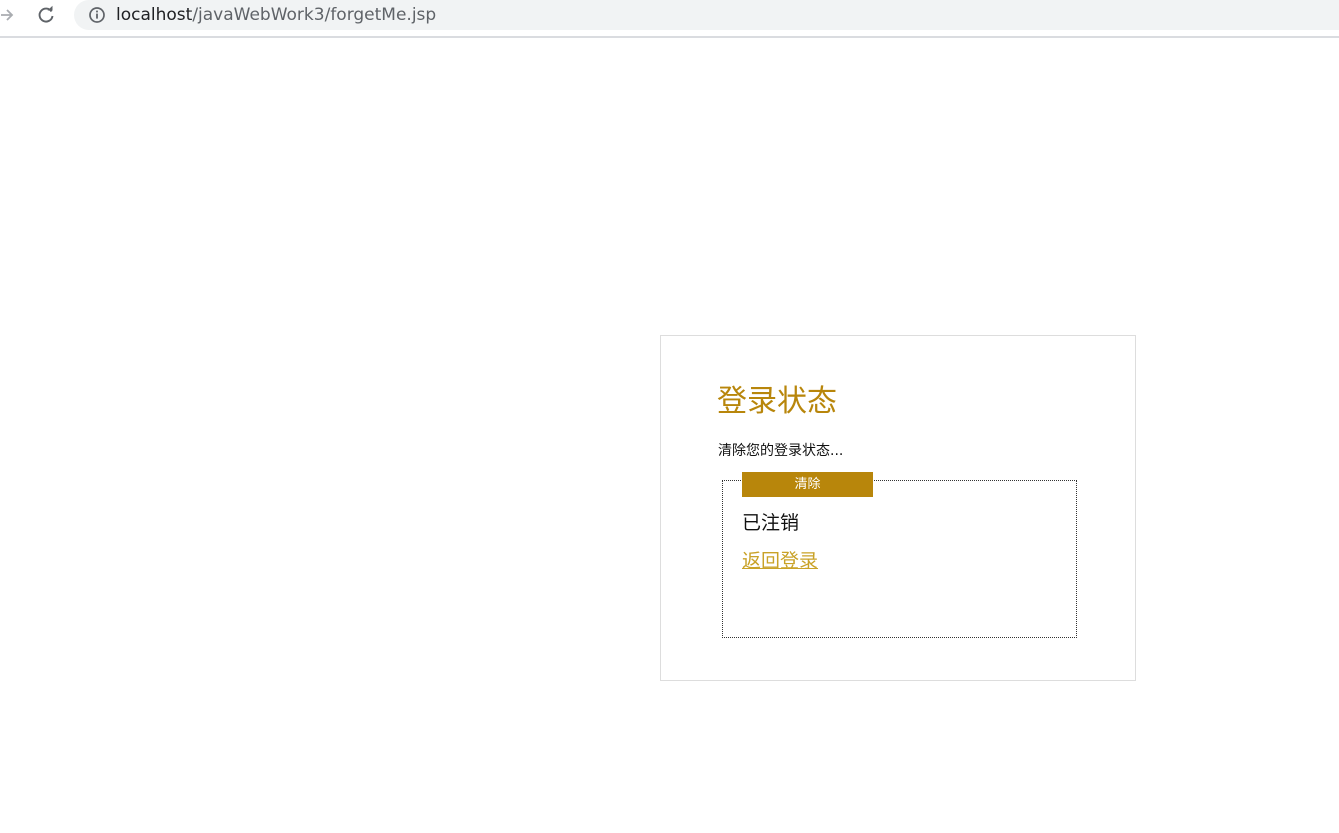 The height and width of the screenshot is (833, 1339). What do you see at coordinates (9, 15) in the screenshot?
I see `forward-arrow-icon` at bounding box center [9, 15].